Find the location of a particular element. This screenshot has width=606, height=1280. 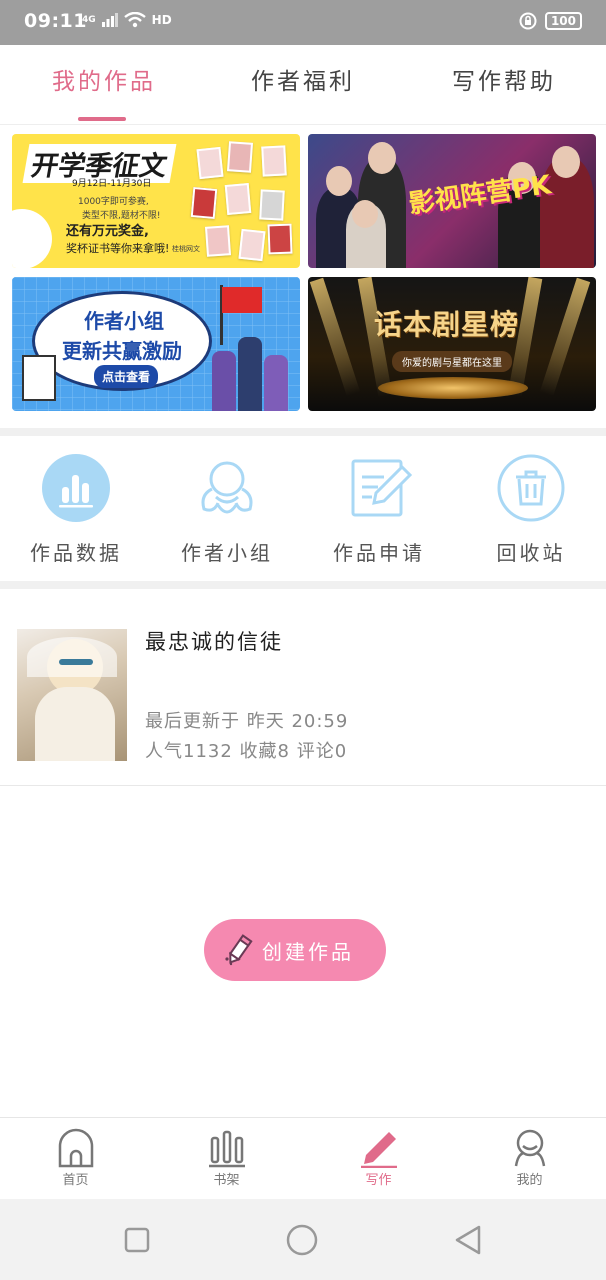

view-button: 点击查看 is located at coordinates (126, 376).